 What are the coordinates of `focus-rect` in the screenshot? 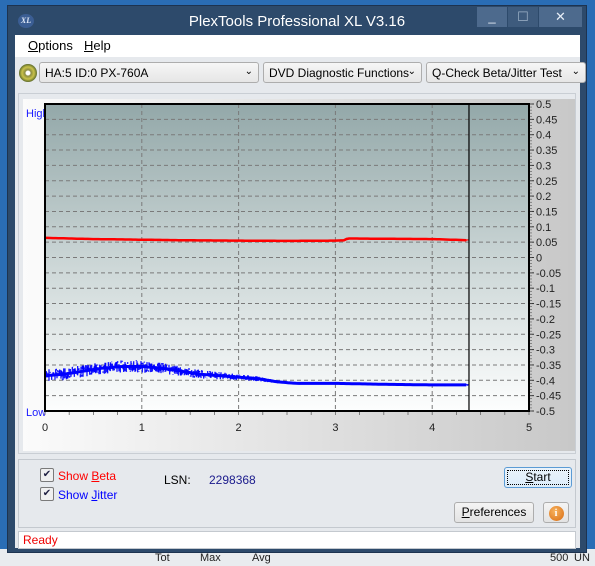 It's located at (538, 477).